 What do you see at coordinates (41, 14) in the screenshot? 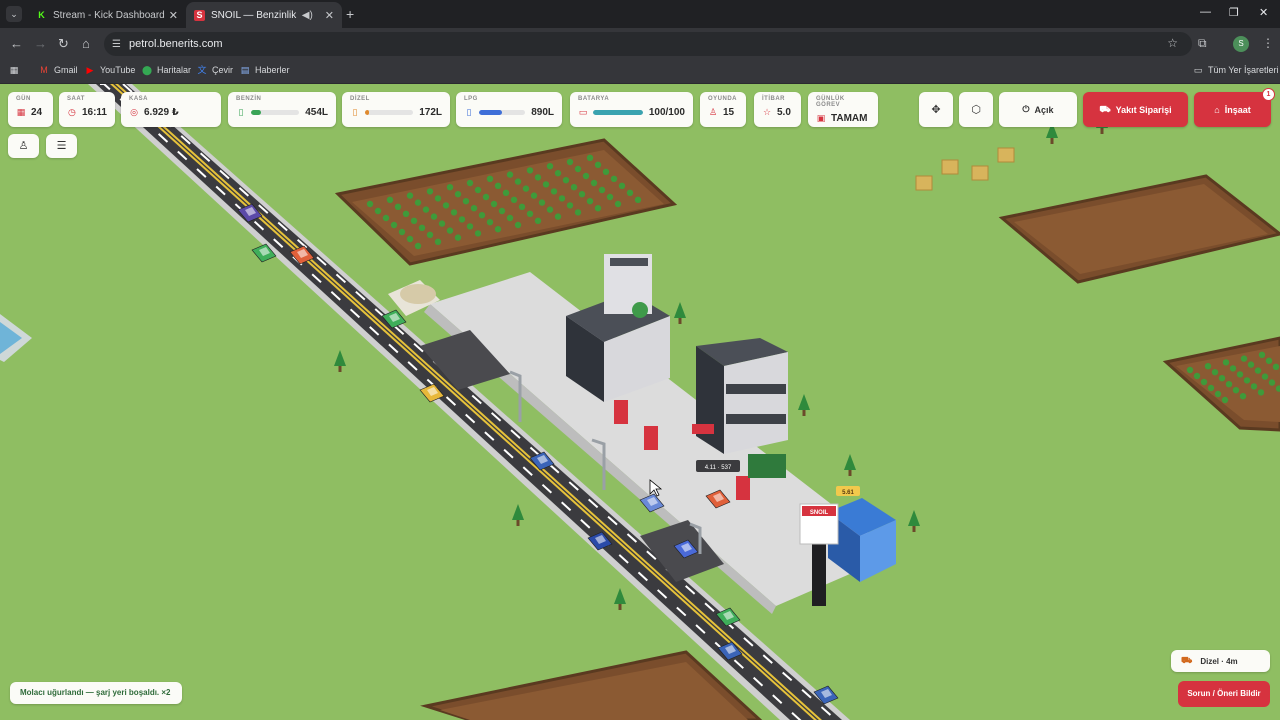
I see `kick-icon: K` at bounding box center [41, 14].